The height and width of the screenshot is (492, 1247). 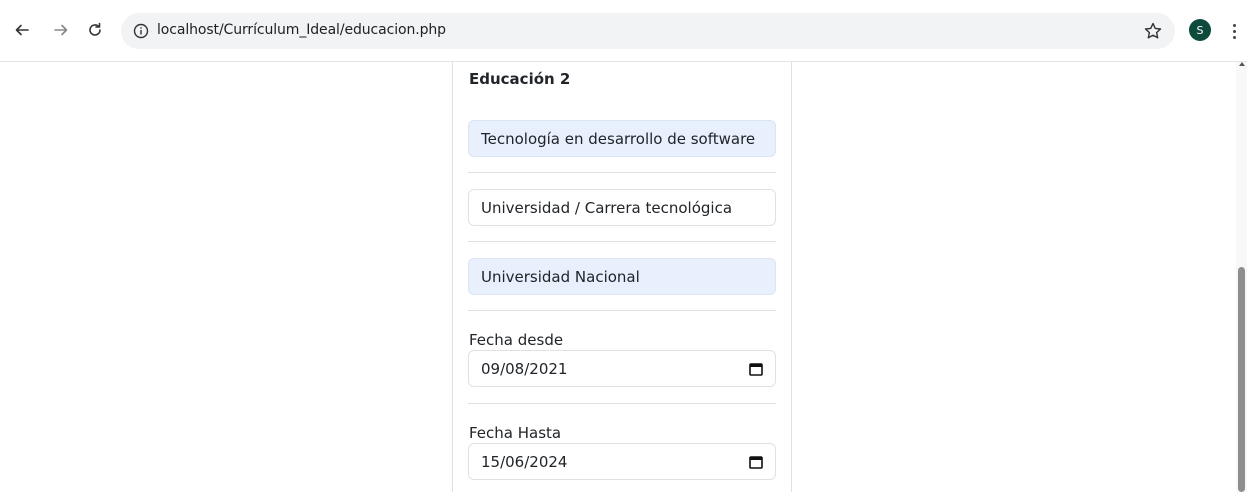 I want to click on address-bar: localhost/Currículum_Ideal/educacion.php, so click(x=648, y=31).